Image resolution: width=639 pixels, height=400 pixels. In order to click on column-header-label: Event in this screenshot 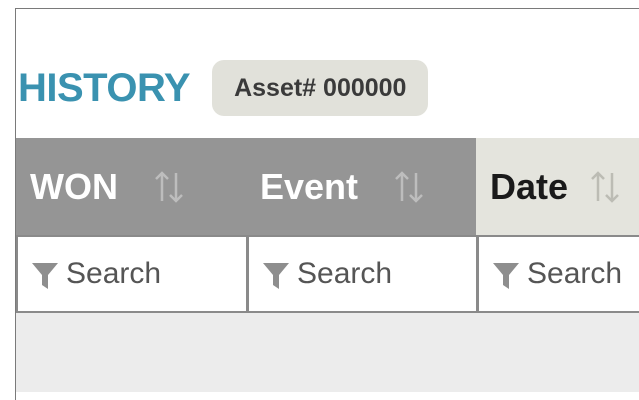, I will do `click(309, 186)`.